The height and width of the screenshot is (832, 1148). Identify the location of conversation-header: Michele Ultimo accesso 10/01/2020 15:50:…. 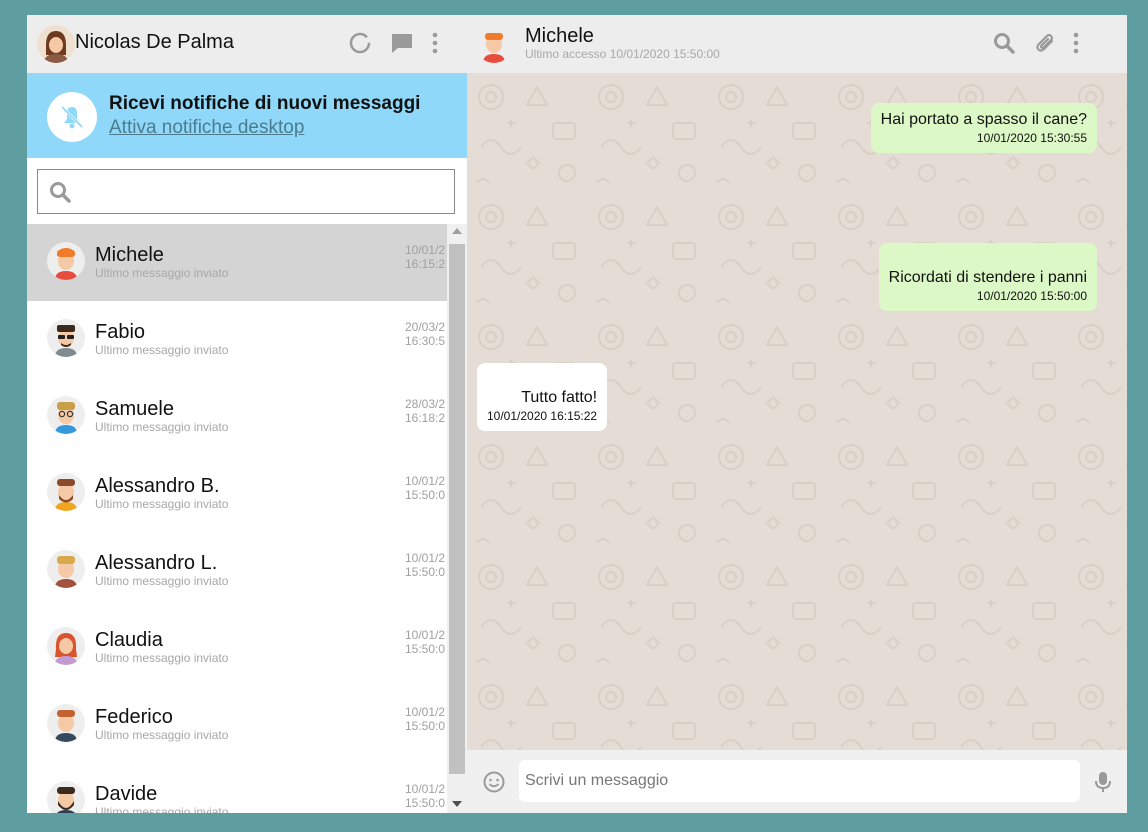
(797, 44).